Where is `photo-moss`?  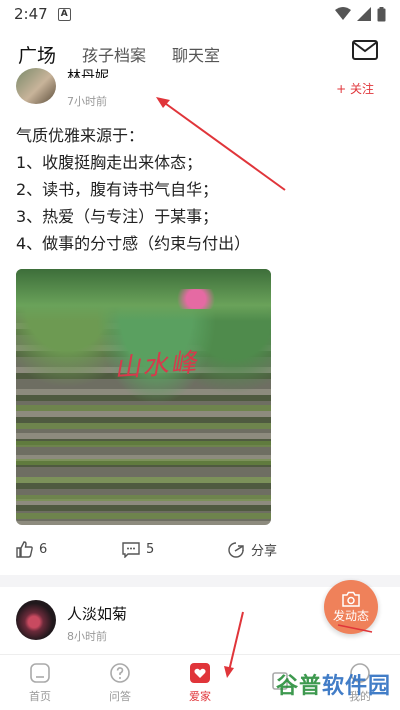
photo-moss is located at coordinates (143, 465).